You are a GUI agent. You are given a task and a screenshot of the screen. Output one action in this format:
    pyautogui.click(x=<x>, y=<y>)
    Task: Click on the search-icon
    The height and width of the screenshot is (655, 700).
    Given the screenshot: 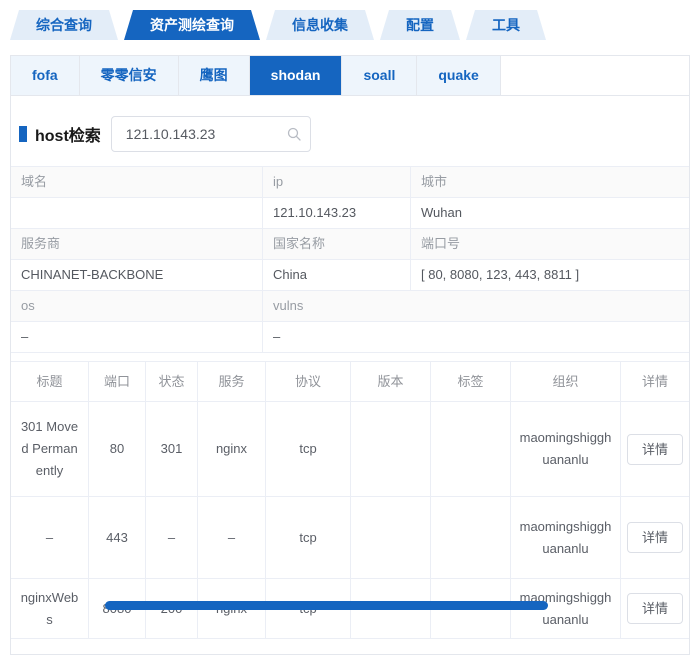 What is the action you would take?
    pyautogui.click(x=294, y=134)
    